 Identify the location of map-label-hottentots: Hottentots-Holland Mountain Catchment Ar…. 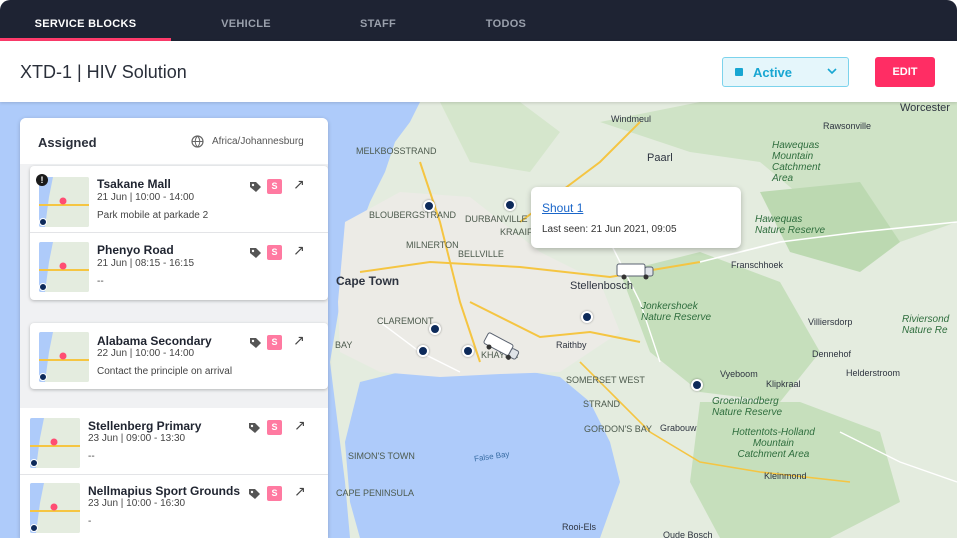
(773, 443).